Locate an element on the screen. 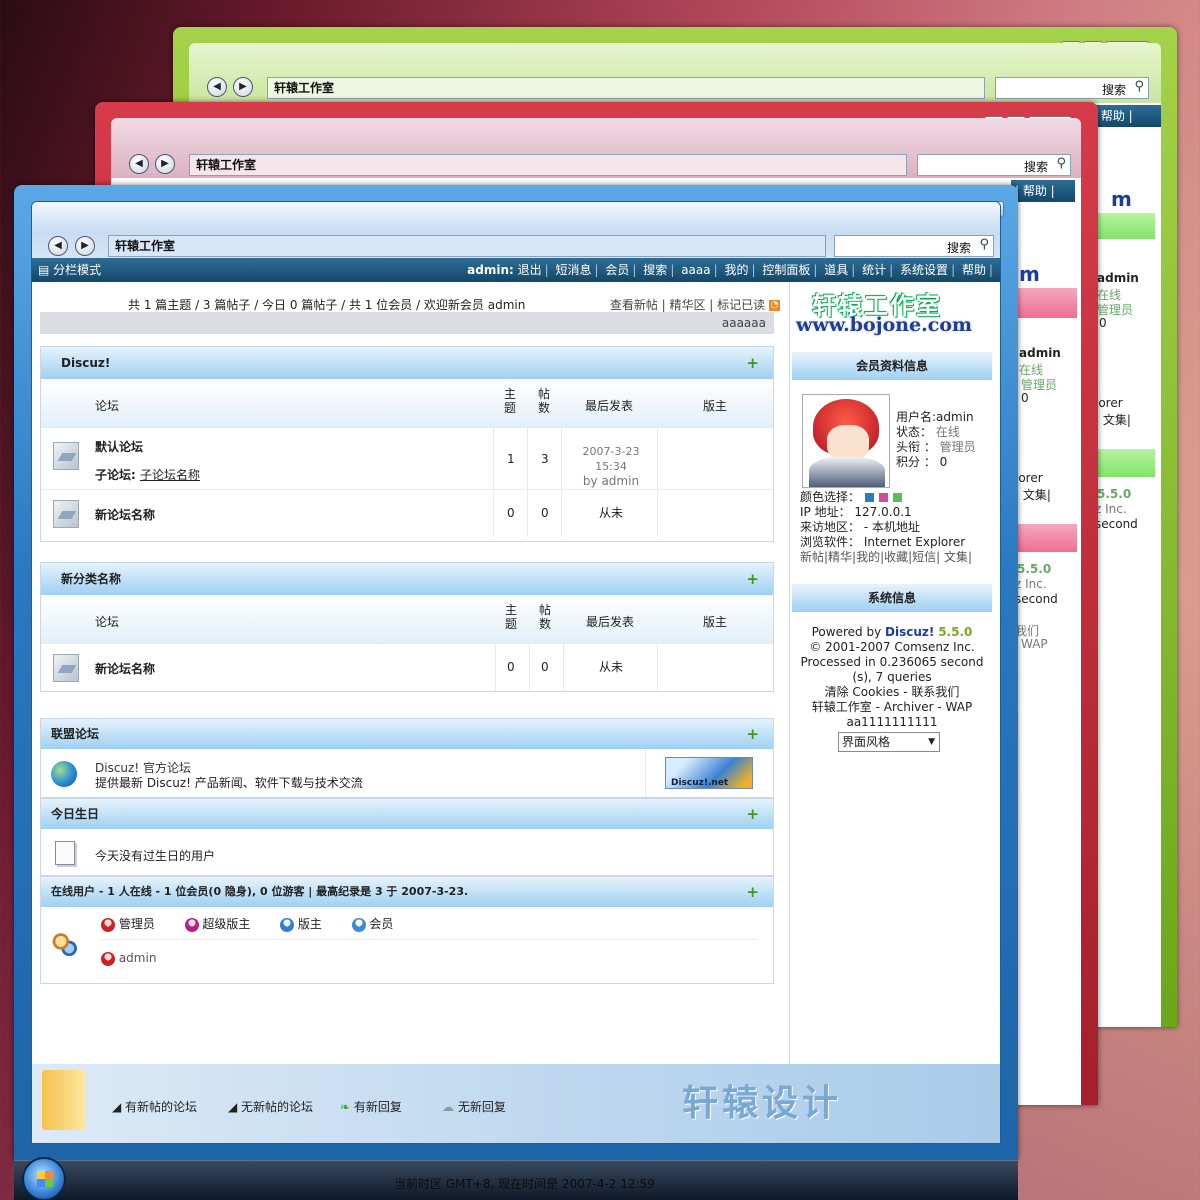  subforum-link: 子论坛名称 is located at coordinates (170, 475).